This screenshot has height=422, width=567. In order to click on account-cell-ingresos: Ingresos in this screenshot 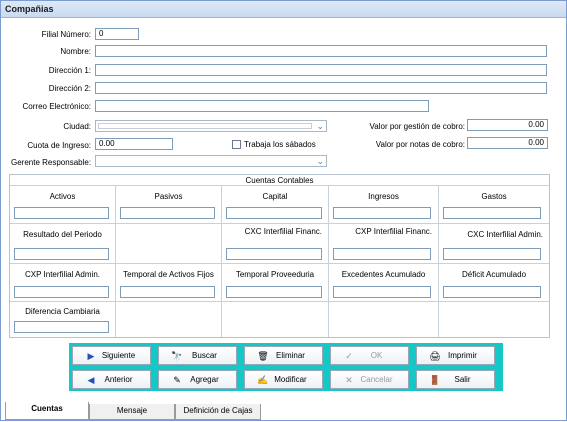, I will do `click(384, 205)`.